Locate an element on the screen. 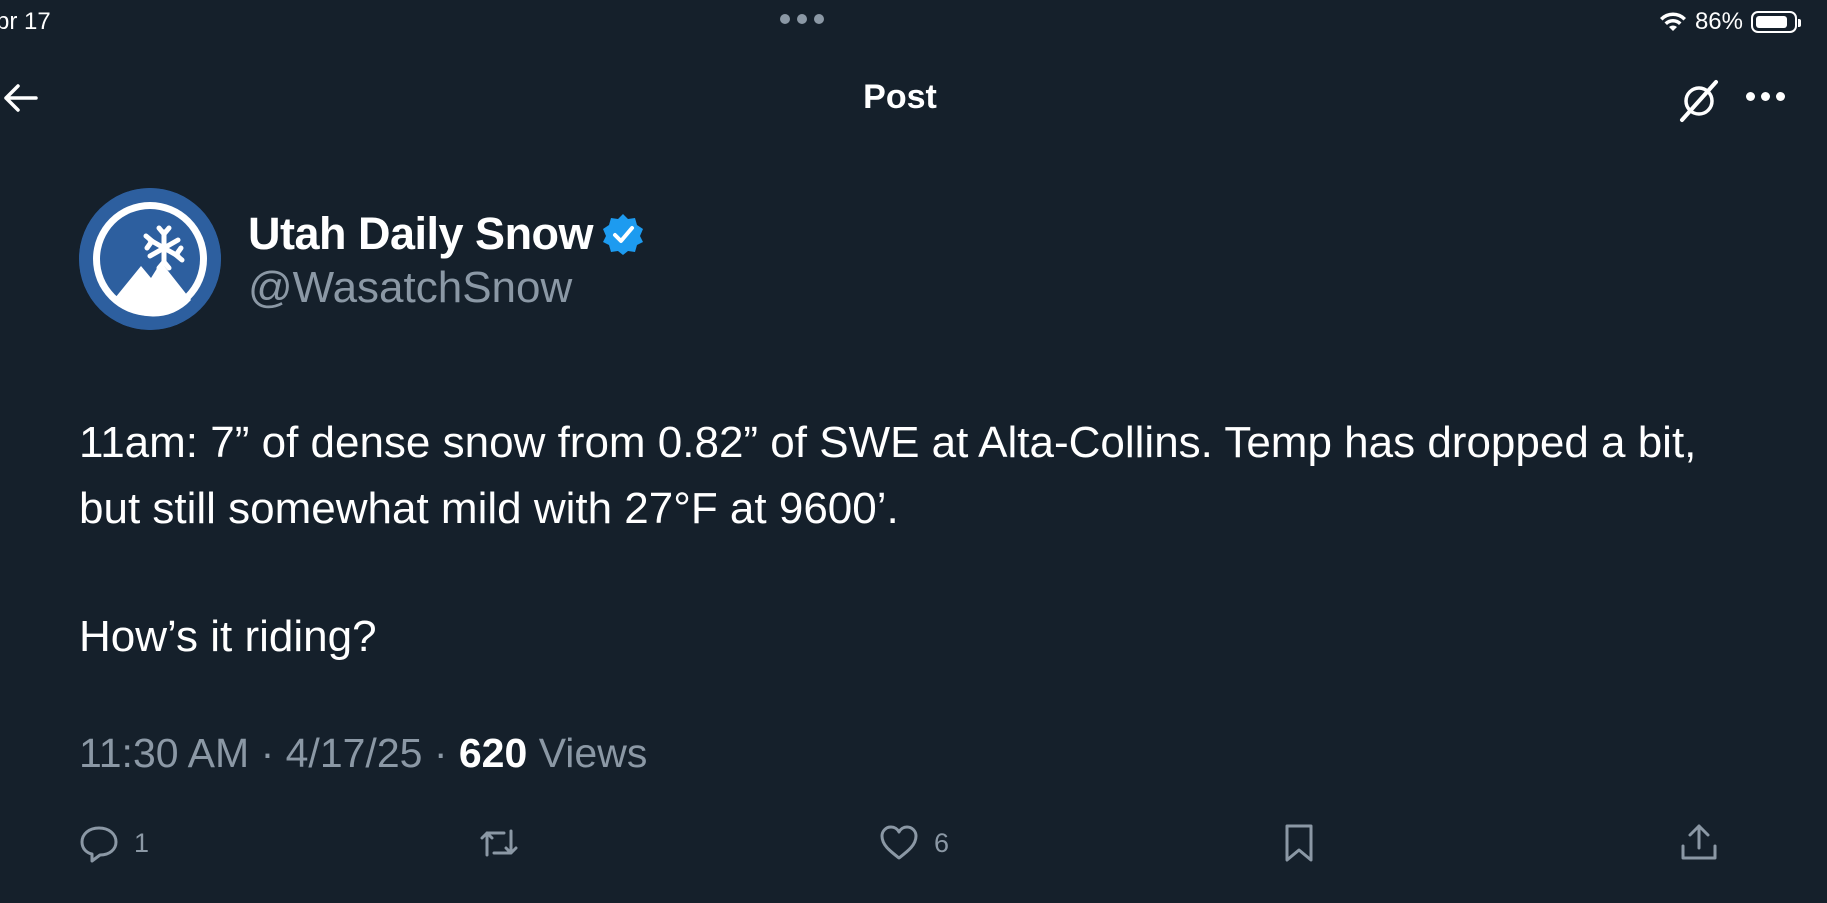  tweet-time: 11:30 AM is located at coordinates (164, 753).